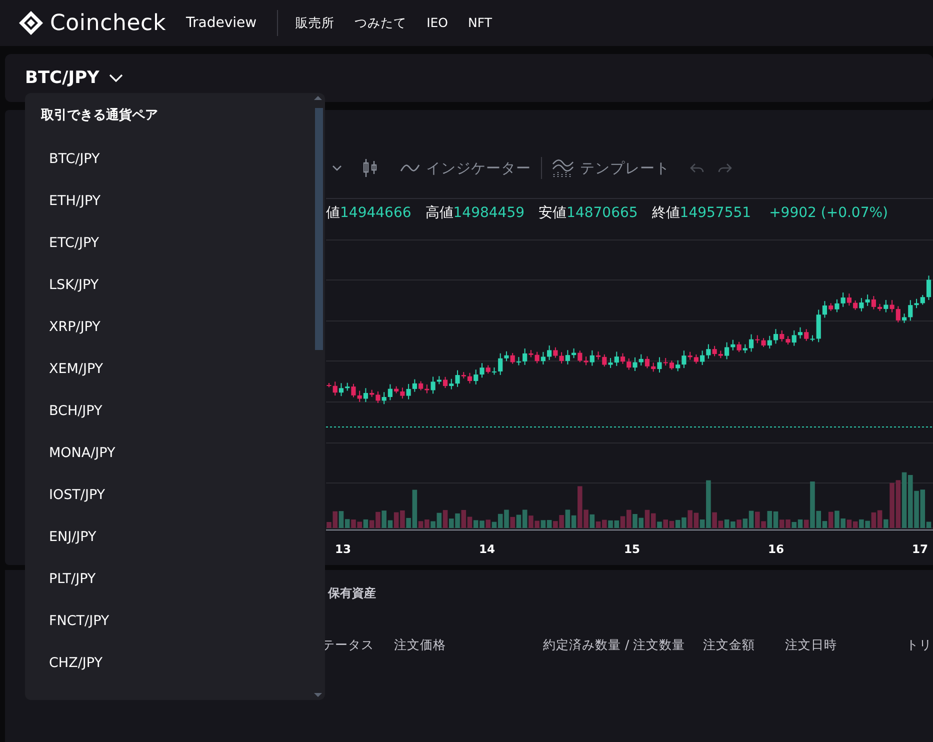  What do you see at coordinates (175, 411) in the screenshot?
I see `pair-option: BCH/JPY` at bounding box center [175, 411].